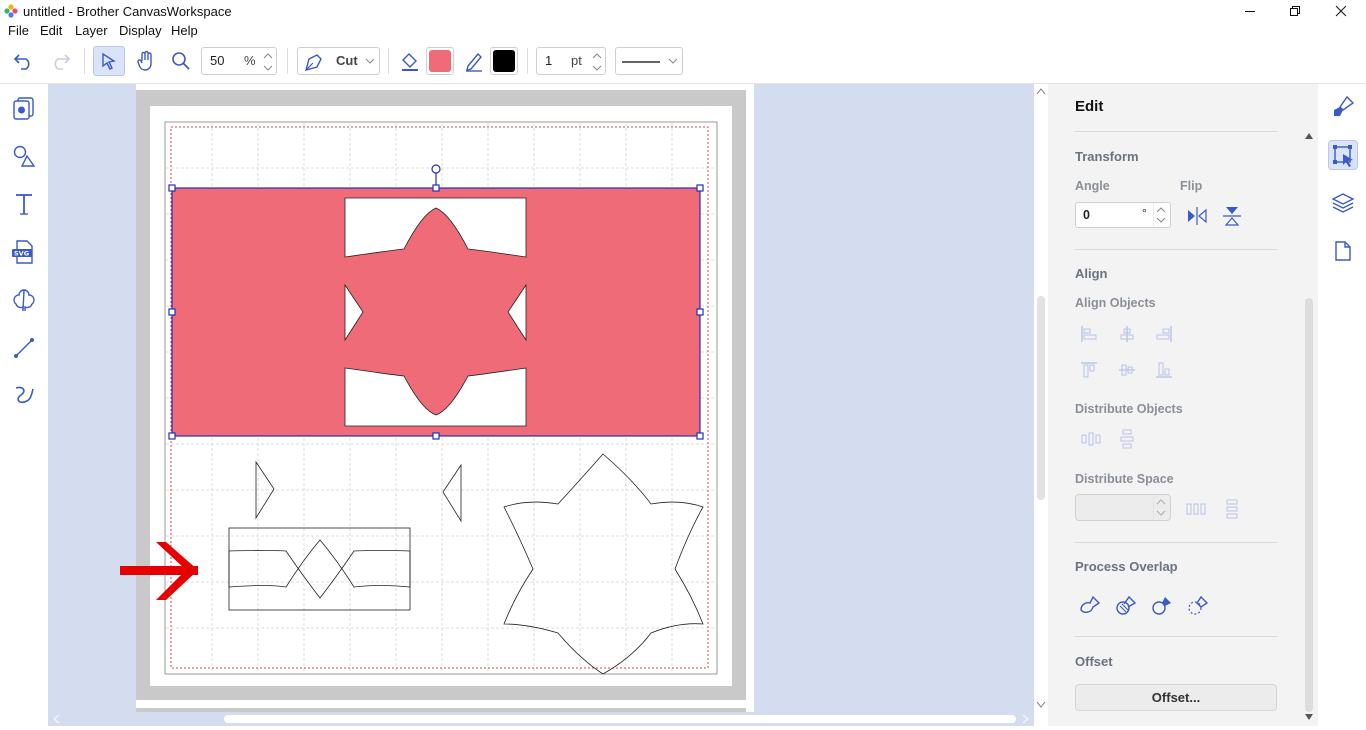 This screenshot has height=730, width=1366. I want to click on pan-tool-button, so click(146, 61).